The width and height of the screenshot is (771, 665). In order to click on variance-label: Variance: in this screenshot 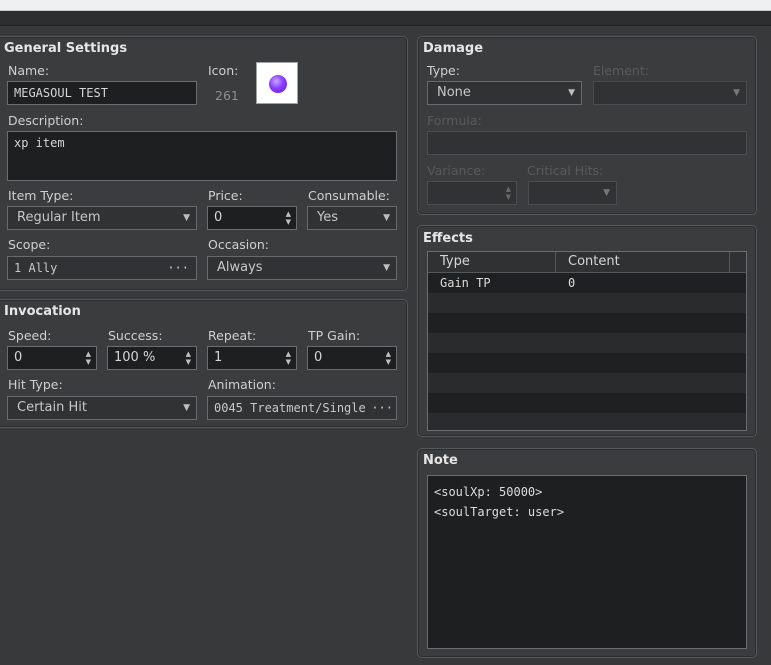, I will do `click(456, 170)`.